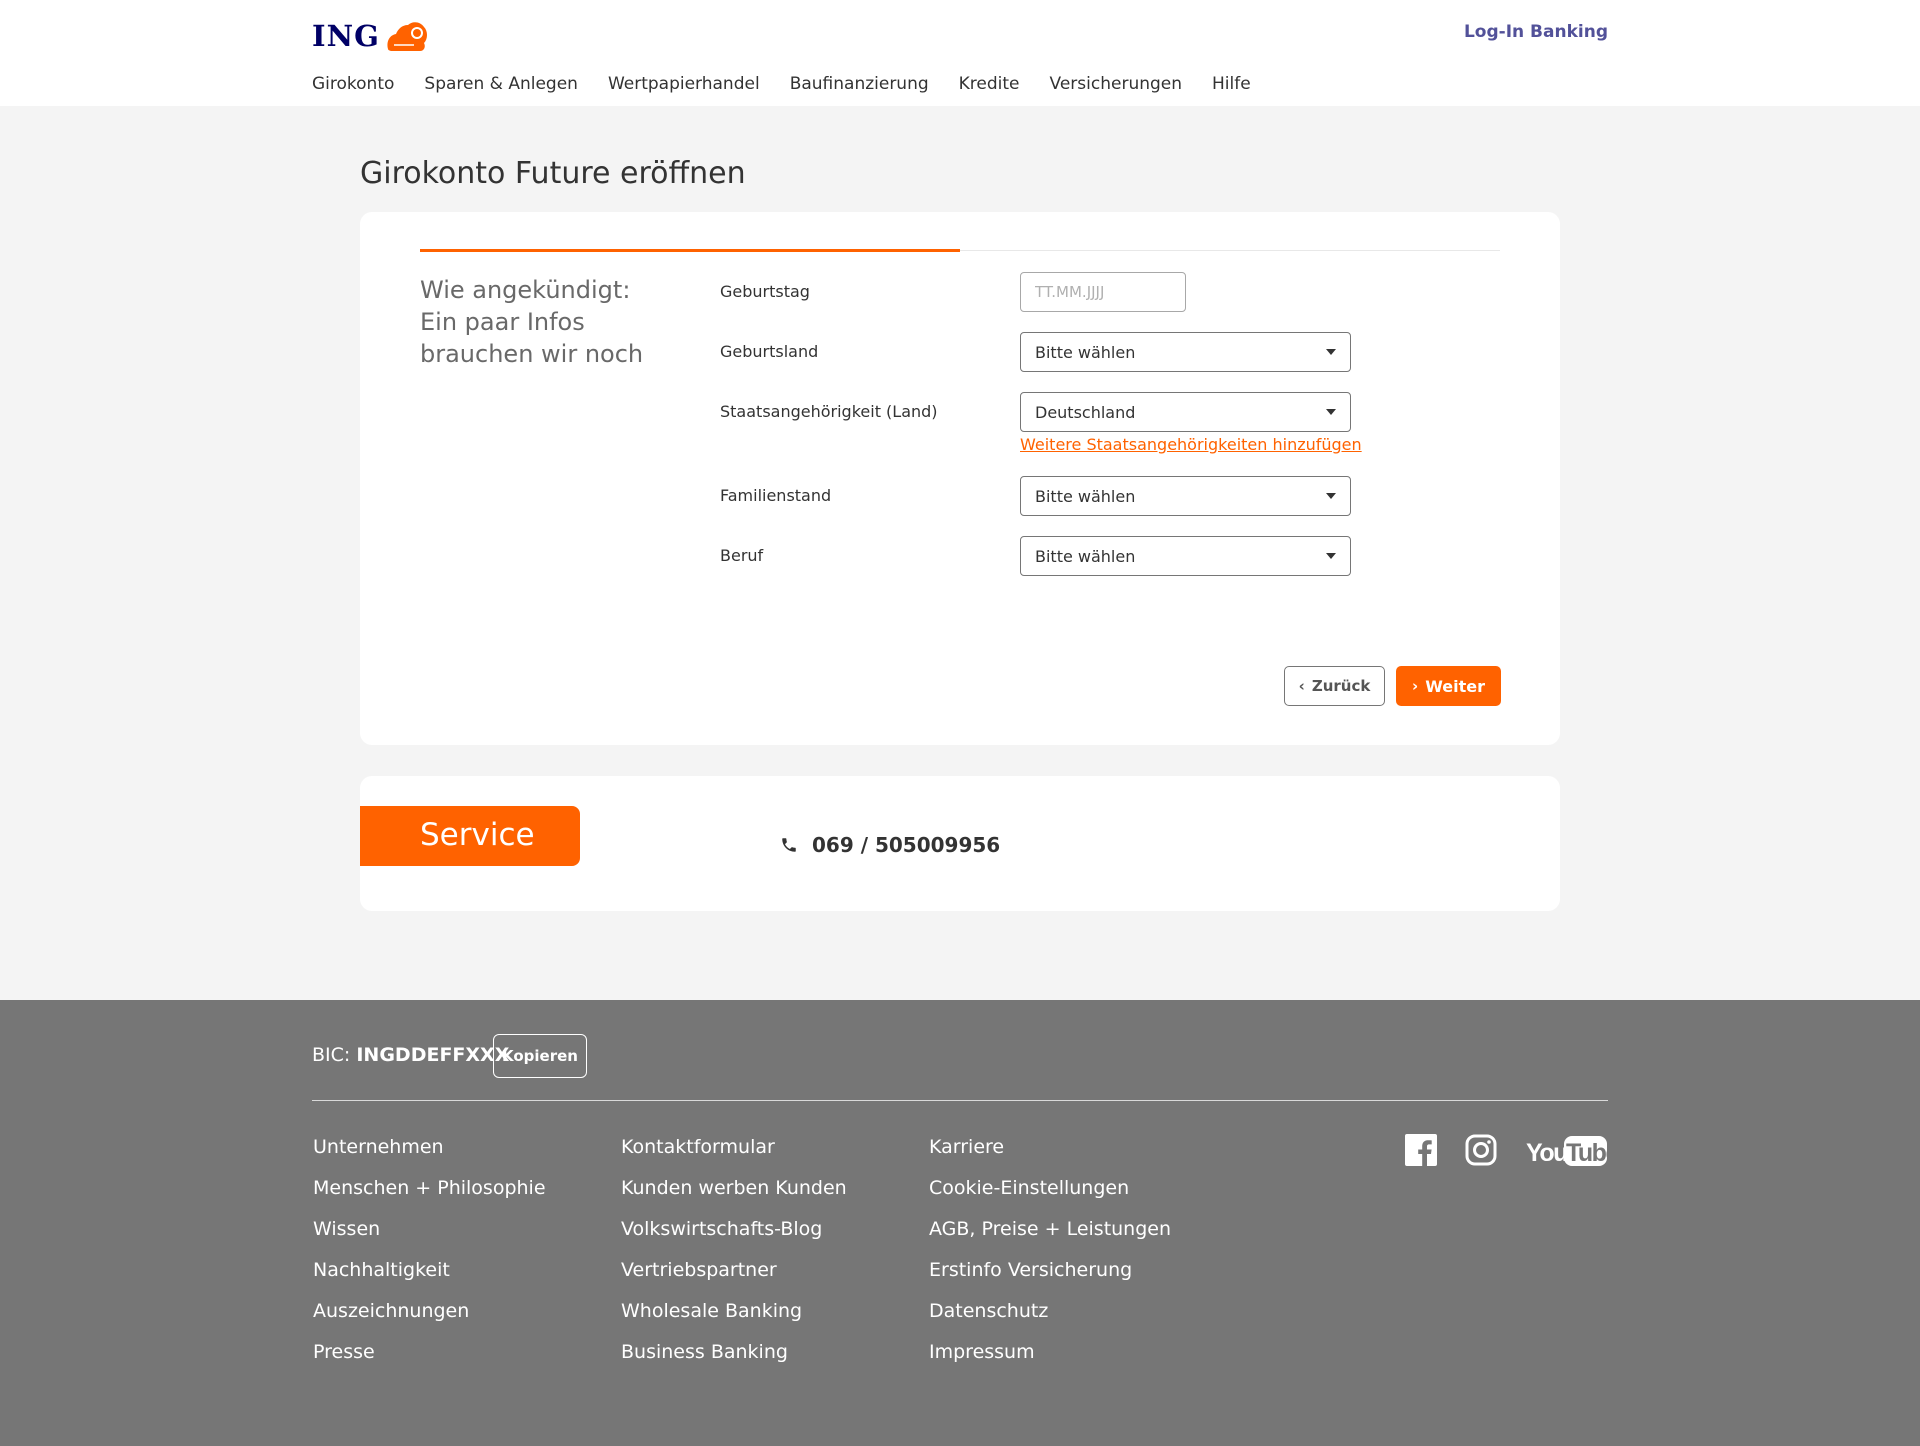  I want to click on service-title: Service, so click(477, 835).